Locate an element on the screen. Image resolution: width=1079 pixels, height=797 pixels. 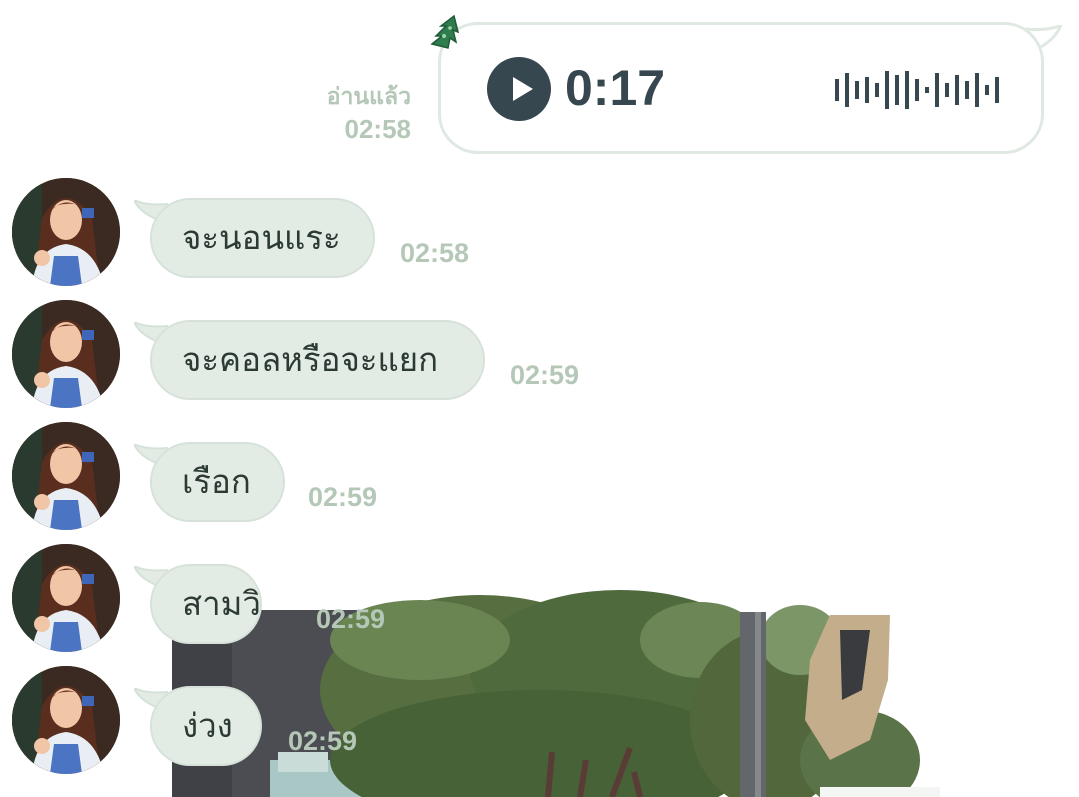
message-bubble: สามวิ is located at coordinates (206, 604).